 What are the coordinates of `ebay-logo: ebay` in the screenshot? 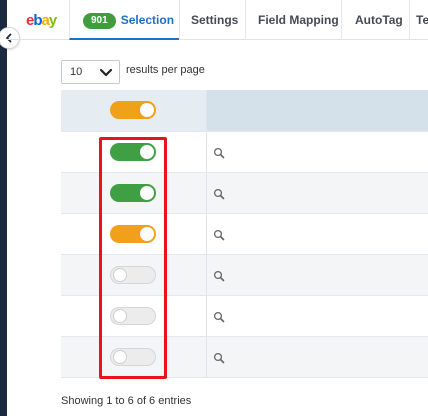 It's located at (41, 20).